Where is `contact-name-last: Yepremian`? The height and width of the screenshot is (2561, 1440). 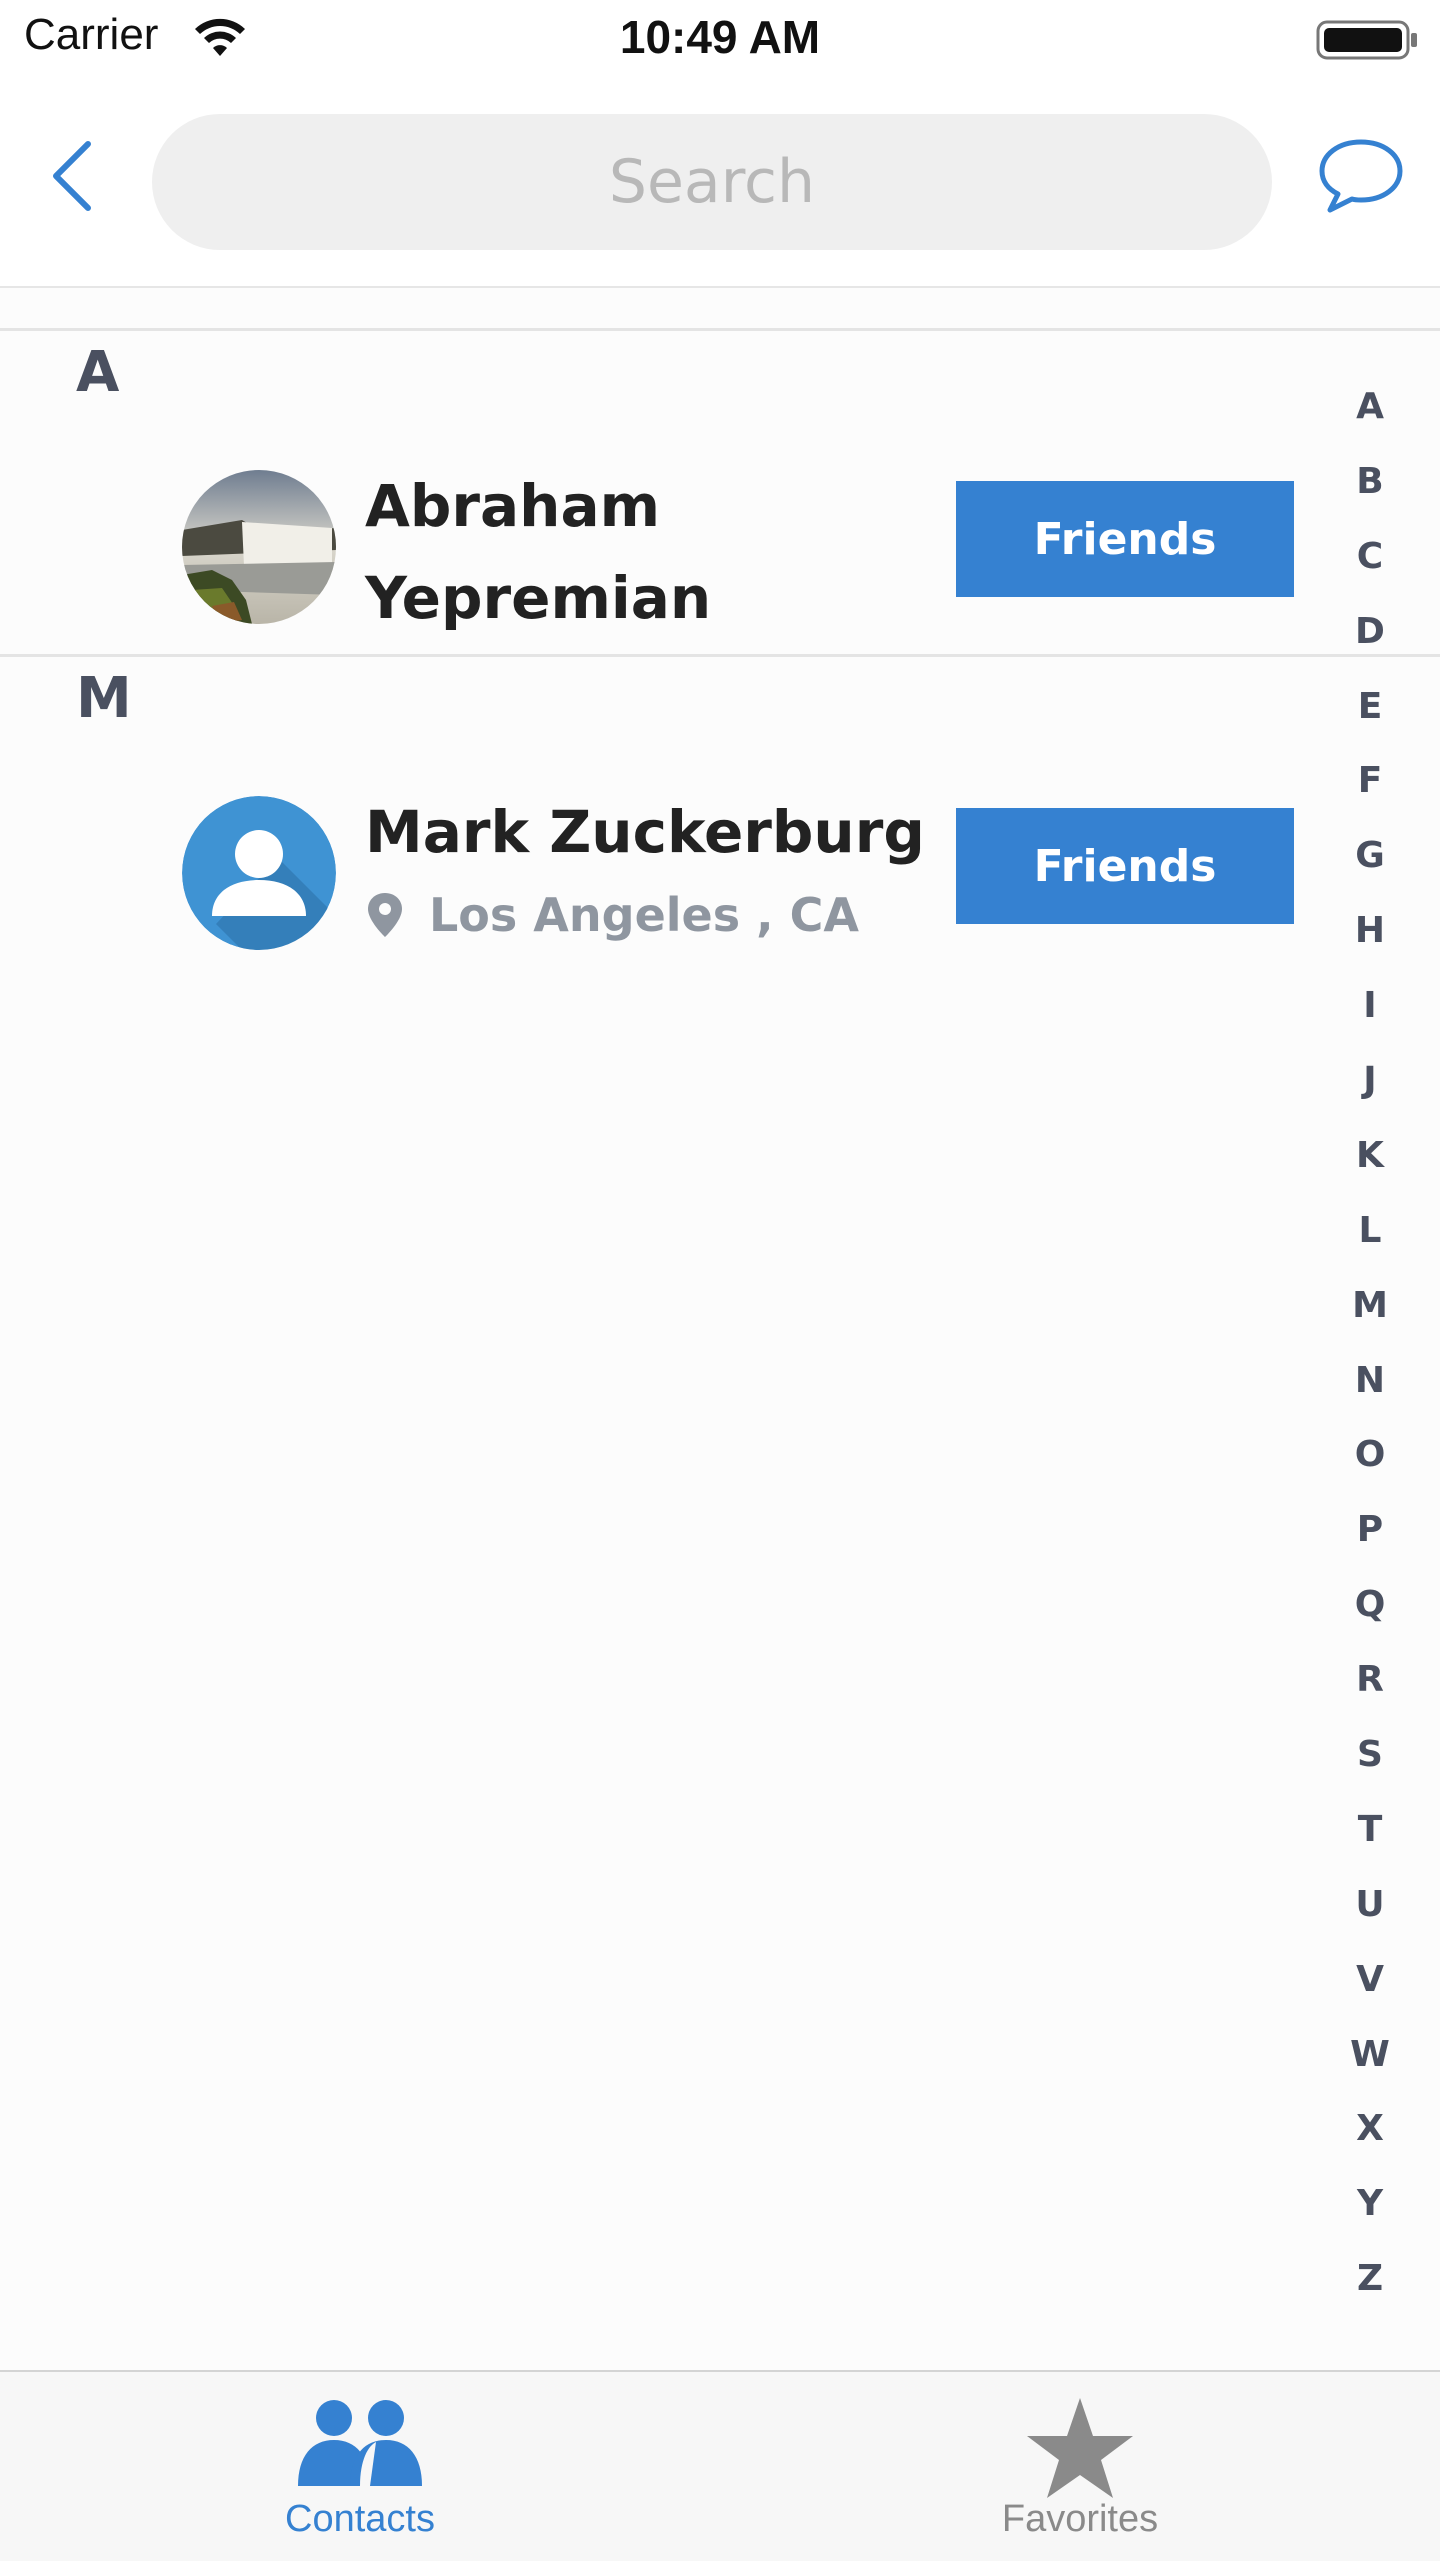
contact-name-last: Yepremian is located at coordinates (538, 598).